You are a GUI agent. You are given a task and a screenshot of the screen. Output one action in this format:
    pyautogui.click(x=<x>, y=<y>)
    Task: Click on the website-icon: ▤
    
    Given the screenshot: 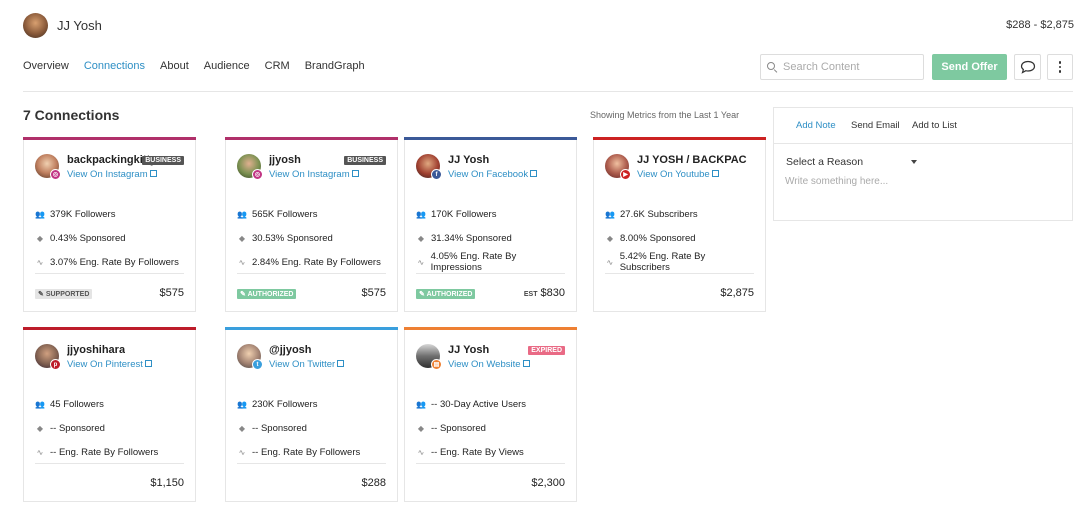 What is the action you would take?
    pyautogui.click(x=436, y=364)
    